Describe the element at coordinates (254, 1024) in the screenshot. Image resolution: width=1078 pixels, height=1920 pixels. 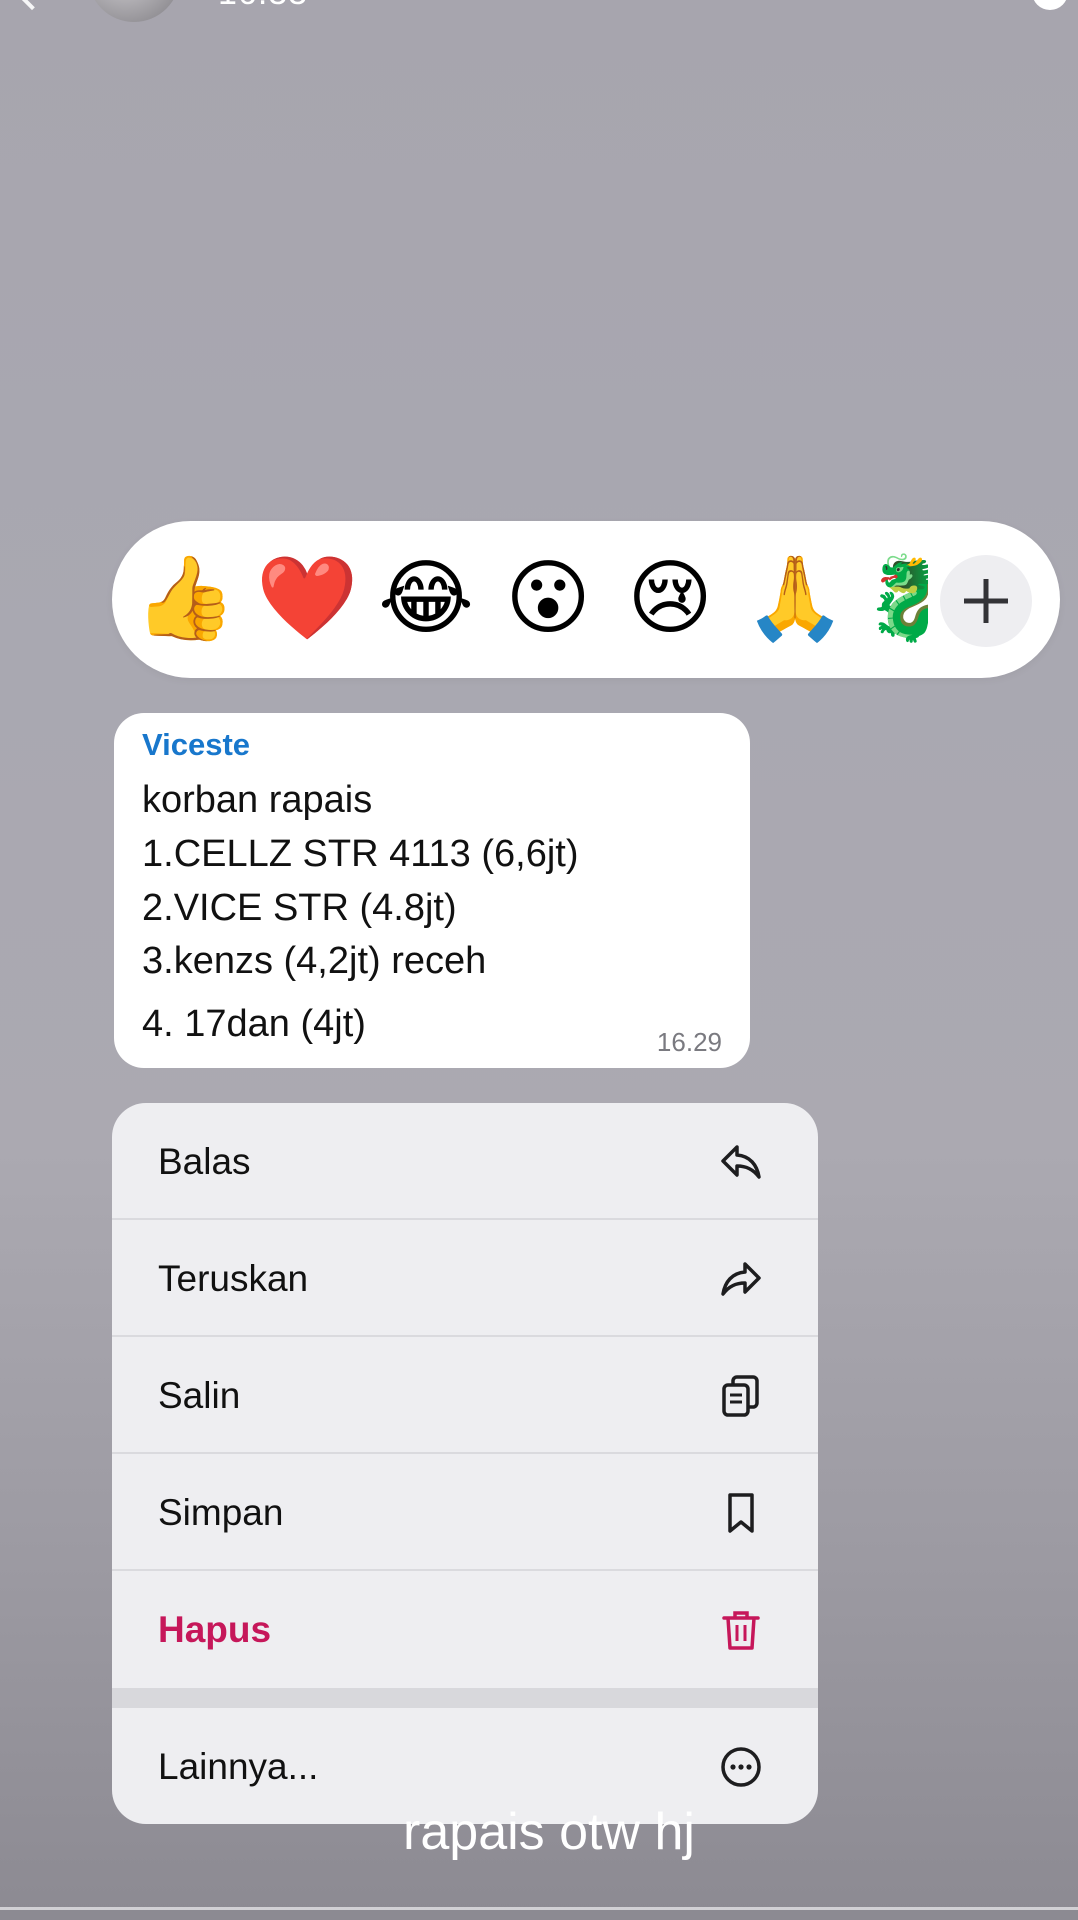
I see `message-line: 4. 17dan (4jt)` at that location.